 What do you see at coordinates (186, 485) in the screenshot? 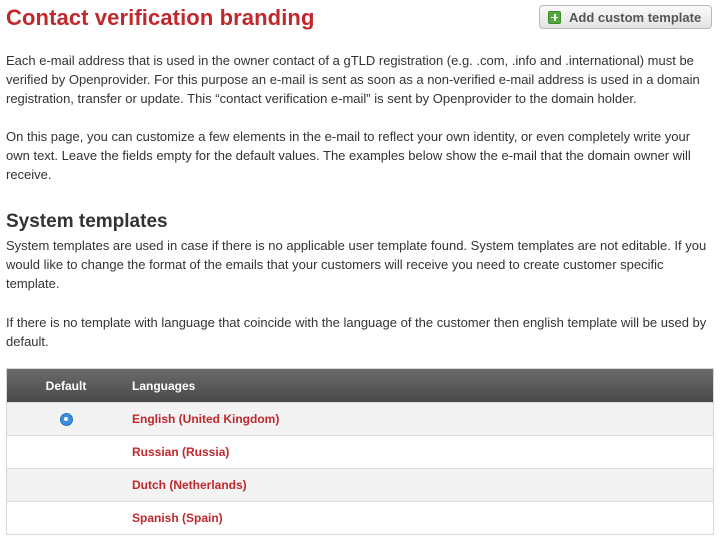
I see `language-link: Dutch (Netherlands)` at bounding box center [186, 485].